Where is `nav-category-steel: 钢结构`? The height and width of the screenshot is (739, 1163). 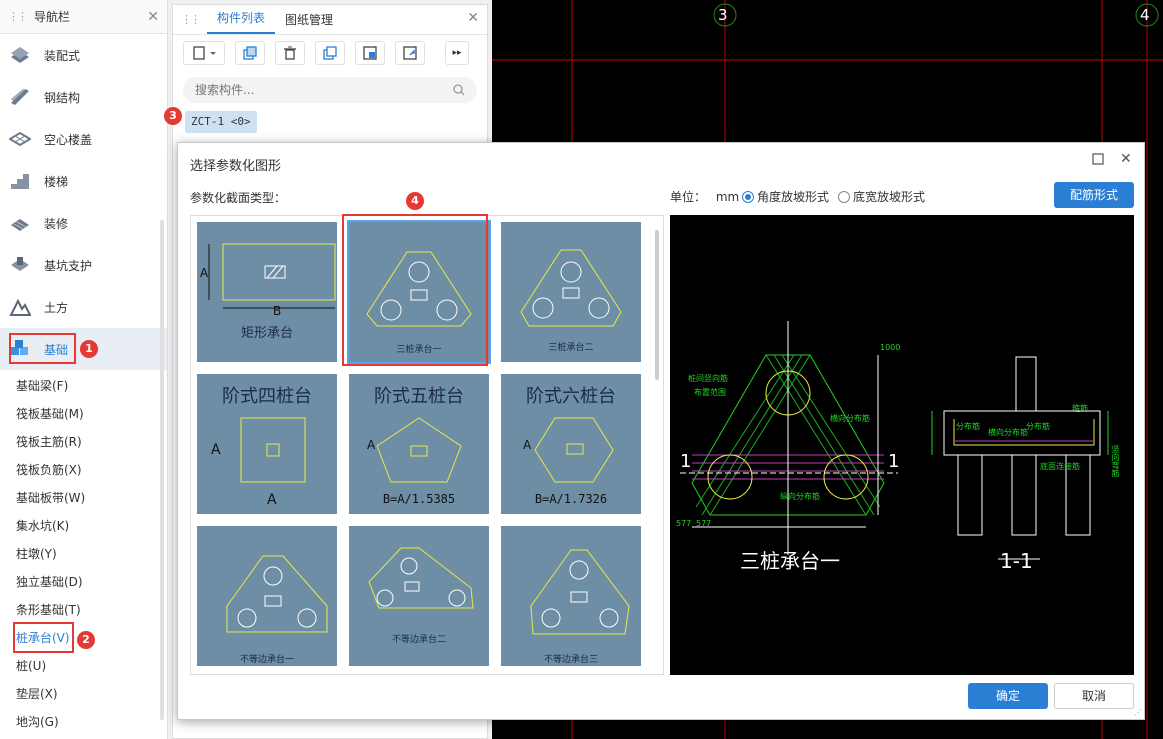 nav-category-steel: 钢结构 is located at coordinates (83, 97).